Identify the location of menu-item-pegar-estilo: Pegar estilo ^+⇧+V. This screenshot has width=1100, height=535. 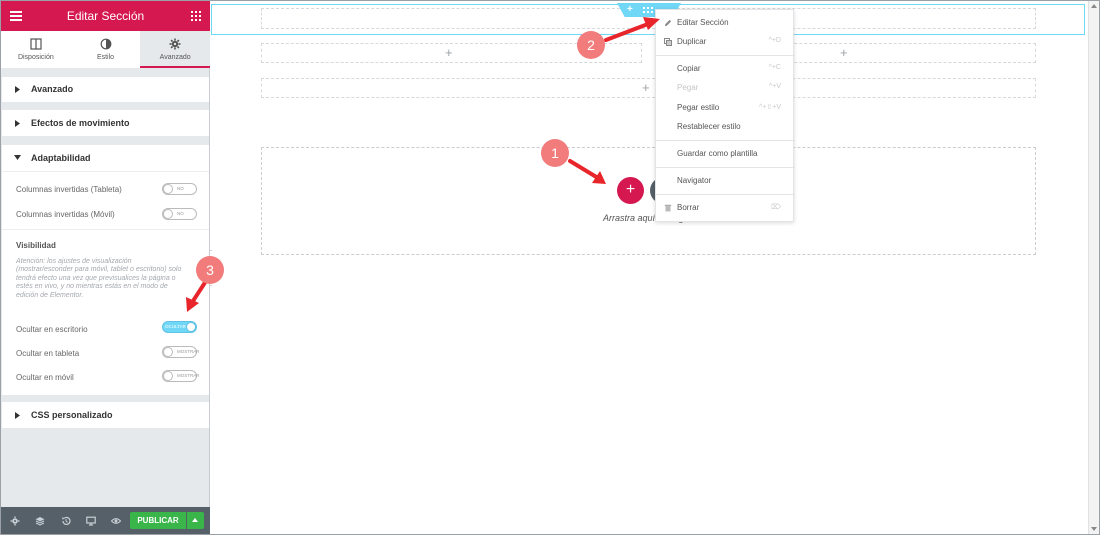
(725, 108).